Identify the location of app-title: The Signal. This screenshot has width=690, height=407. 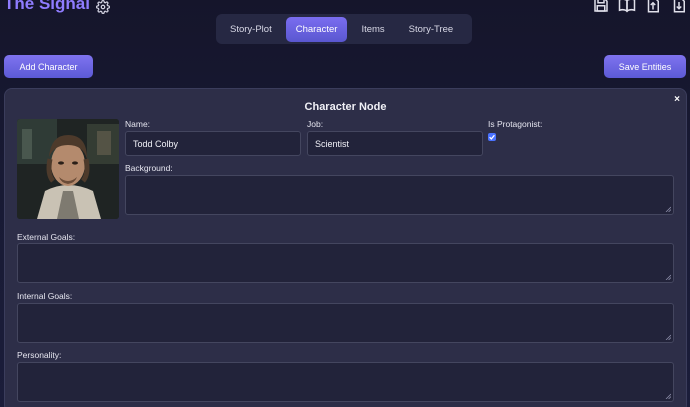
(47, 6).